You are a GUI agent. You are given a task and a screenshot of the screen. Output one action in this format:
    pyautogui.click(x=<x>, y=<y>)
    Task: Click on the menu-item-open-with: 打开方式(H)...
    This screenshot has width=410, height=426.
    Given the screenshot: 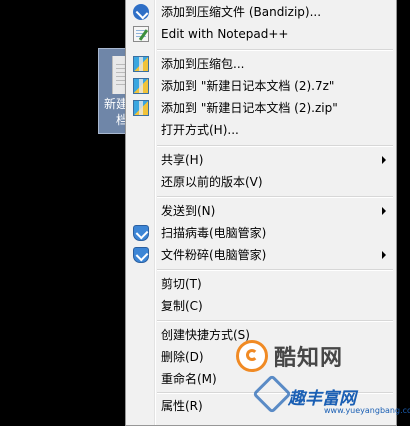 What is the action you would take?
    pyautogui.click(x=261, y=130)
    